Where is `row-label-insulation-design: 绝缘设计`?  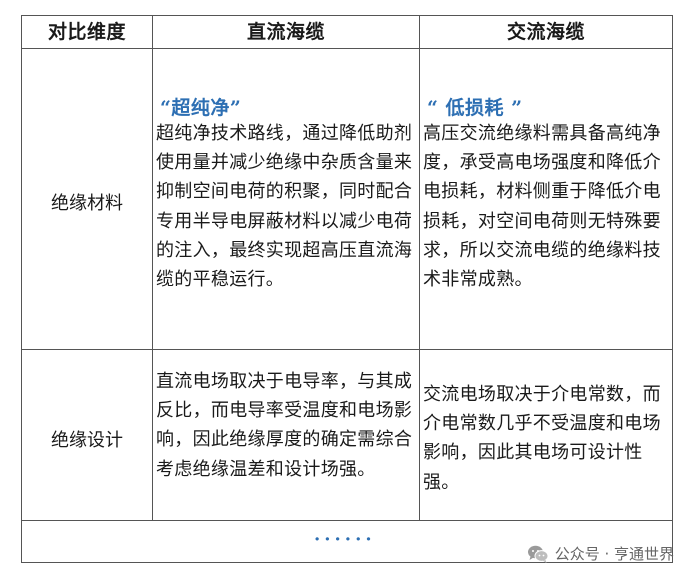
row-label-insulation-design: 绝缘设计 is located at coordinates (87, 440).